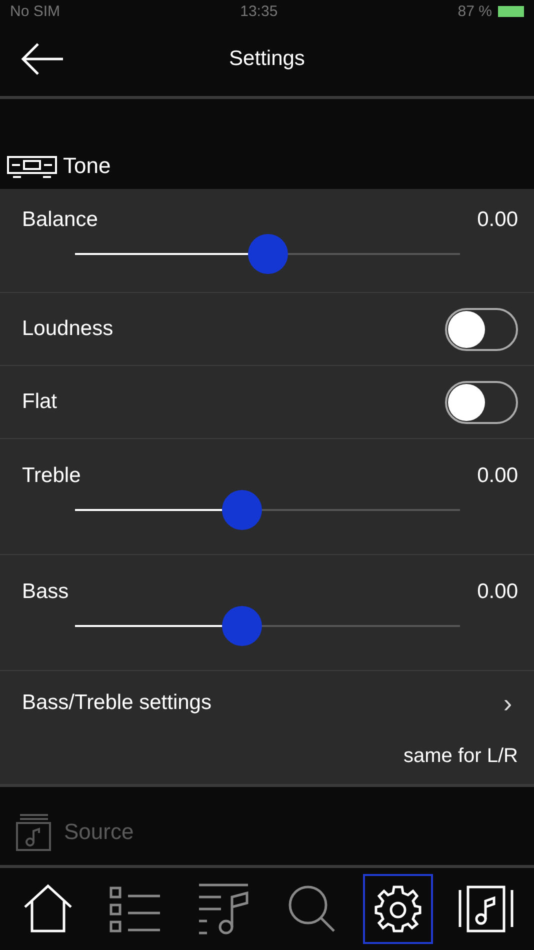 The image size is (534, 950). I want to click on list-icon, so click(135, 909).